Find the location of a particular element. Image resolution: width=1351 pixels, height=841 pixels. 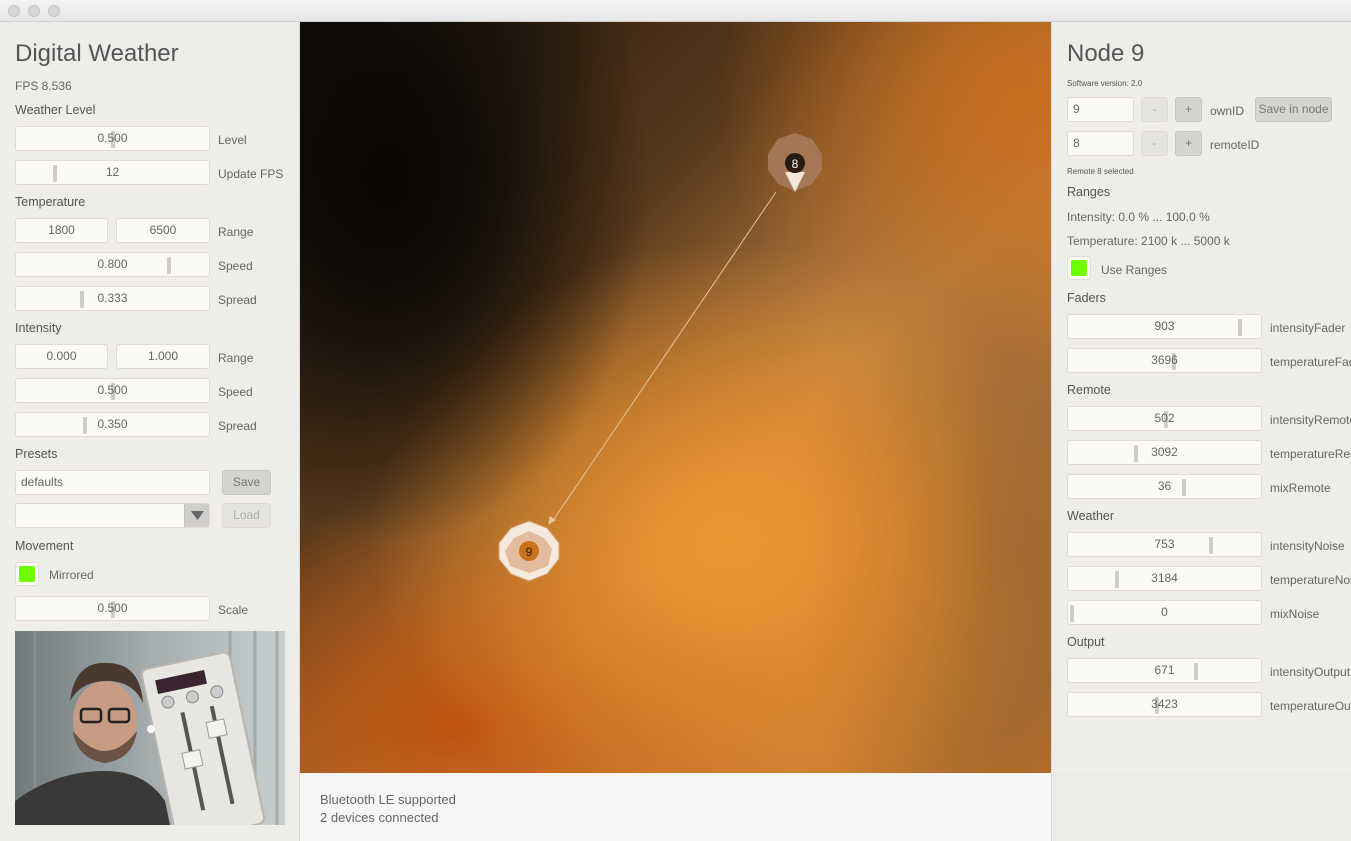

app-title: Digital Weather is located at coordinates (97, 53).